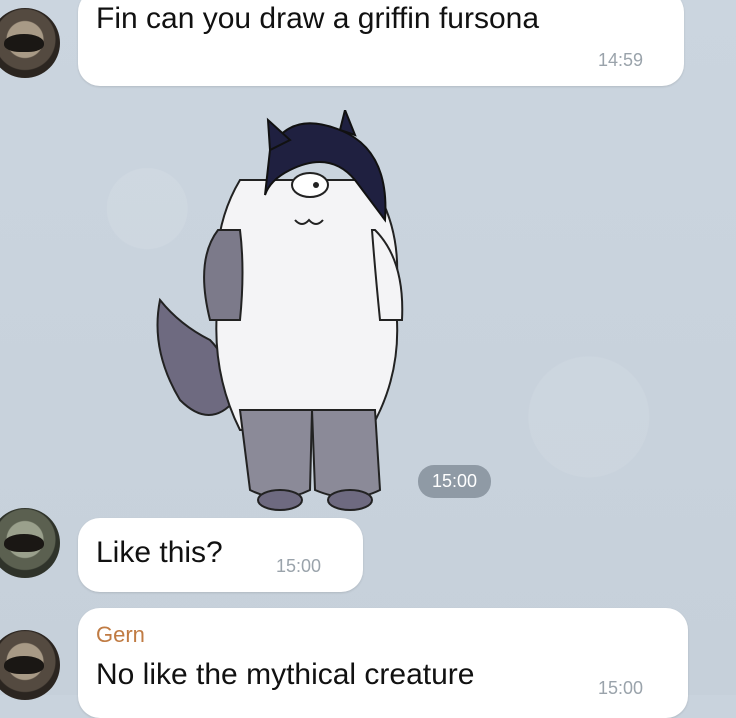 The height and width of the screenshot is (718, 736). I want to click on message-time: 14:59, so click(621, 60).